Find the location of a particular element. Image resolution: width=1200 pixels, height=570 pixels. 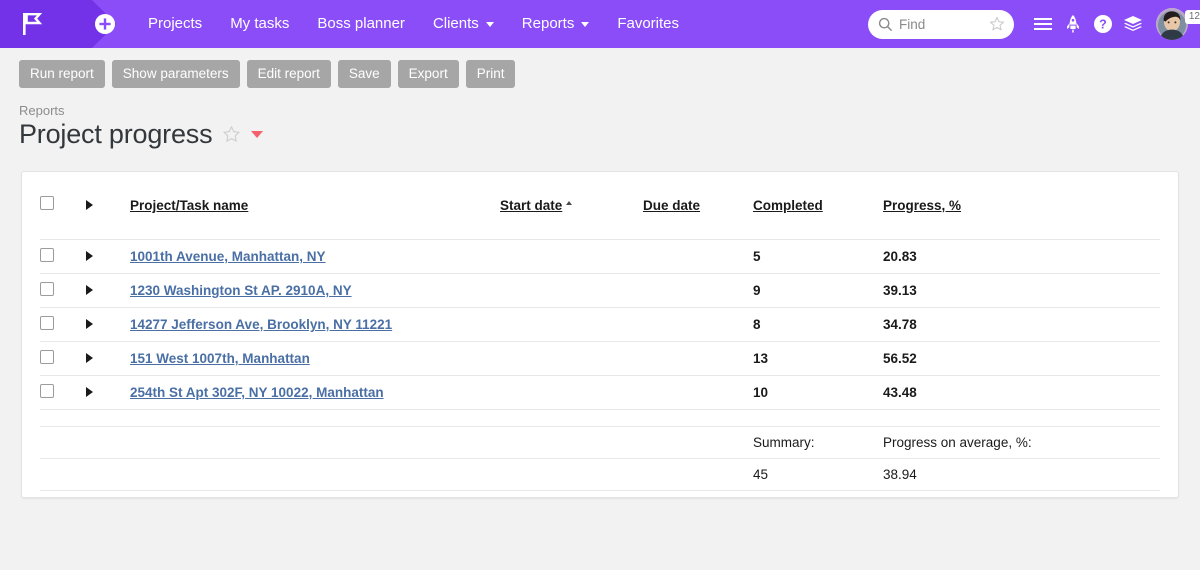

nav-item-favorites: Favorites is located at coordinates (648, 24).